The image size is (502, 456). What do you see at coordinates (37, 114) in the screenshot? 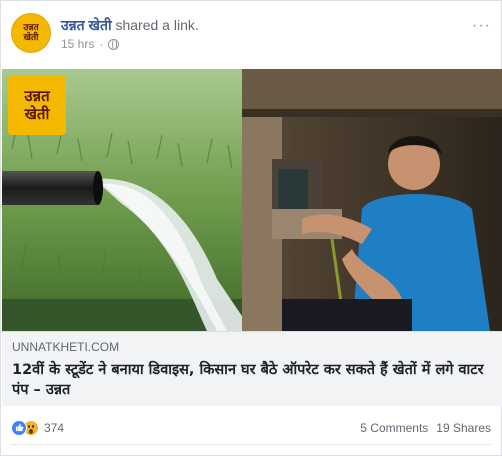
I see `logo-text-2: खेती` at bounding box center [37, 114].